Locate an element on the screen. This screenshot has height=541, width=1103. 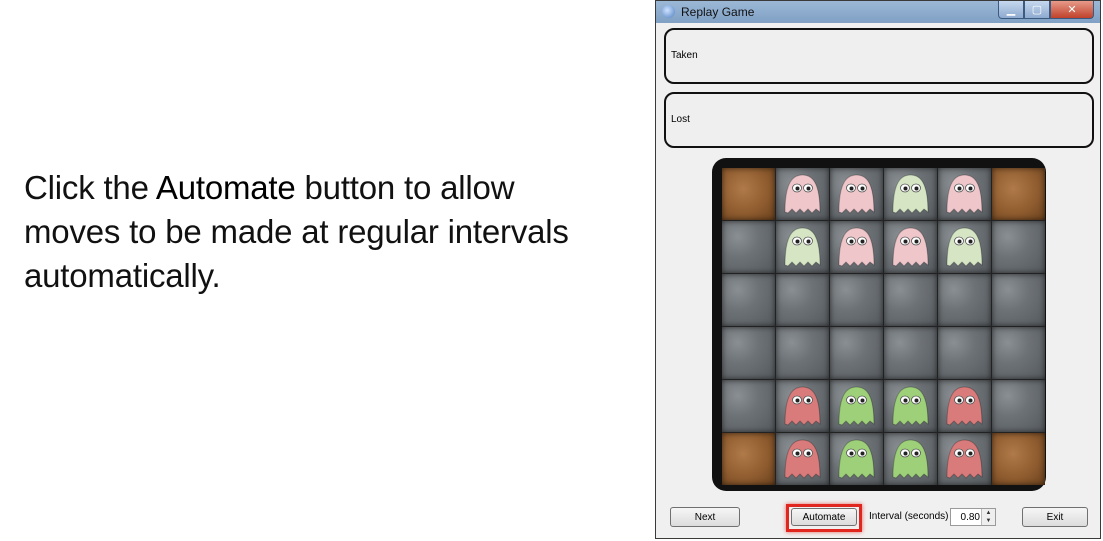
lost-label: Lost is located at coordinates (680, 119).